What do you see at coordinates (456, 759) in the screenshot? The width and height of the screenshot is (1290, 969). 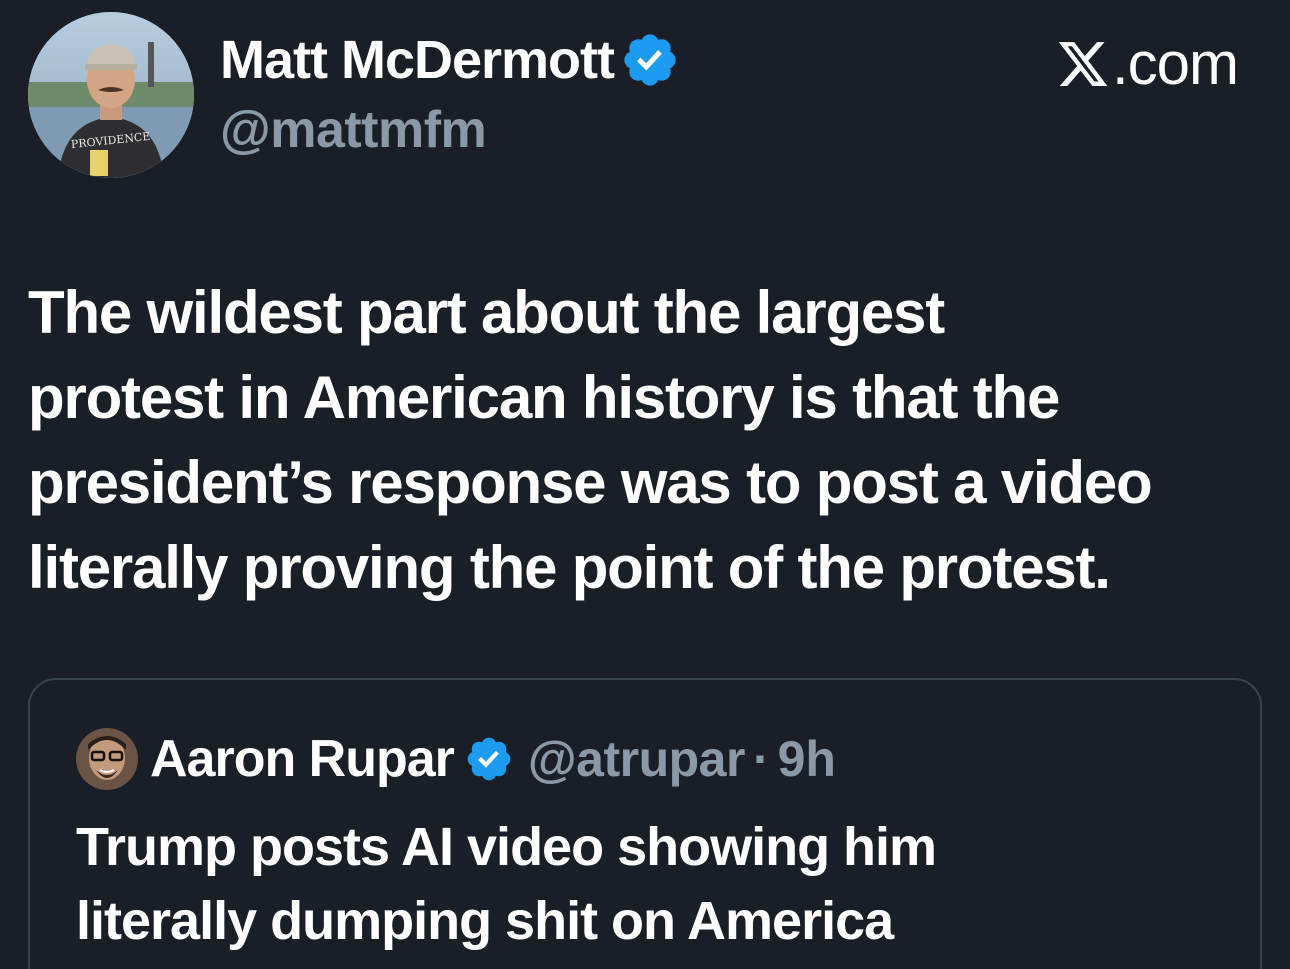 I see `quoted-tweet-header: Aaron Rupar @atrupar · 9h` at bounding box center [456, 759].